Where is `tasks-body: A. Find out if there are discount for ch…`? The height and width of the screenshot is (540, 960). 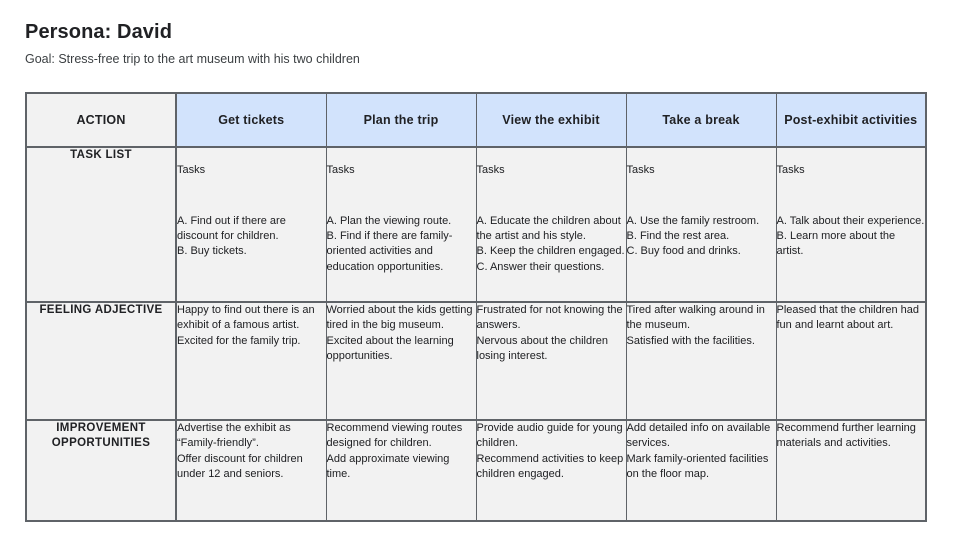
tasks-body: A. Find out if there are discount for ch… is located at coordinates (231, 236).